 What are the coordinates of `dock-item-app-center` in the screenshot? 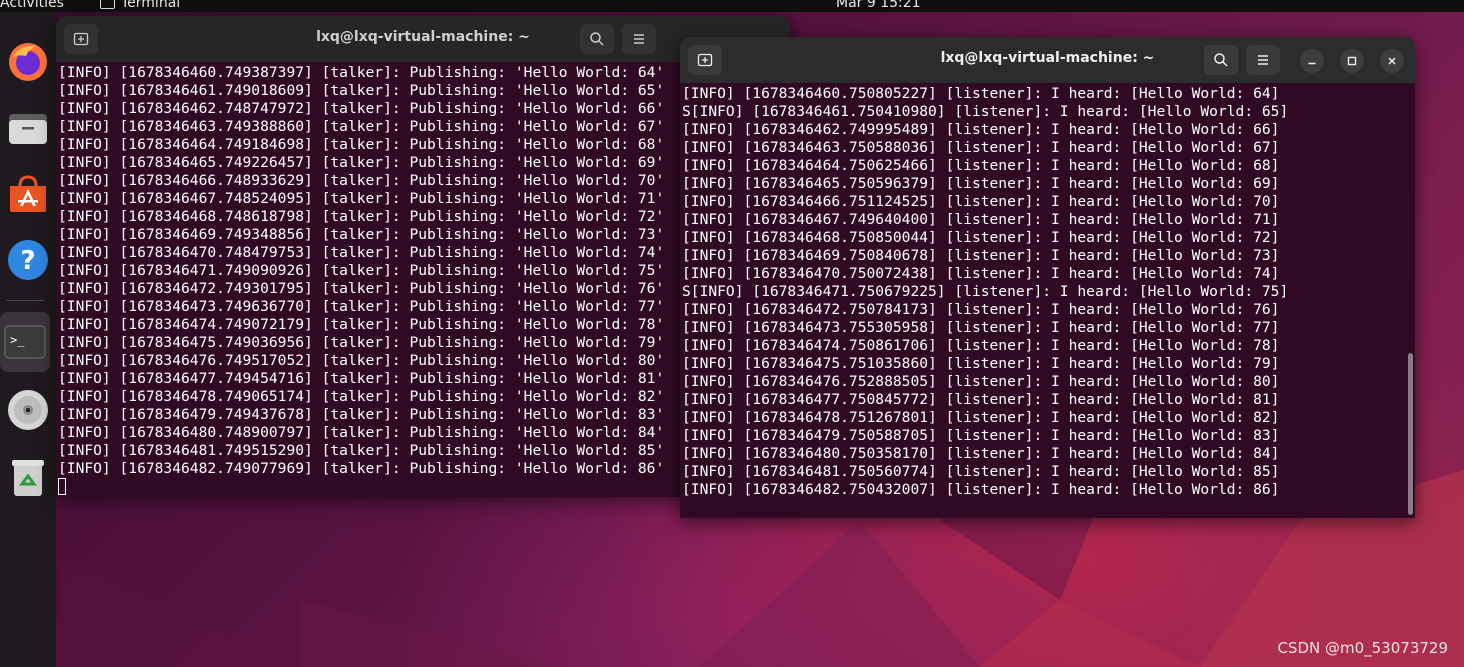 It's located at (28, 194).